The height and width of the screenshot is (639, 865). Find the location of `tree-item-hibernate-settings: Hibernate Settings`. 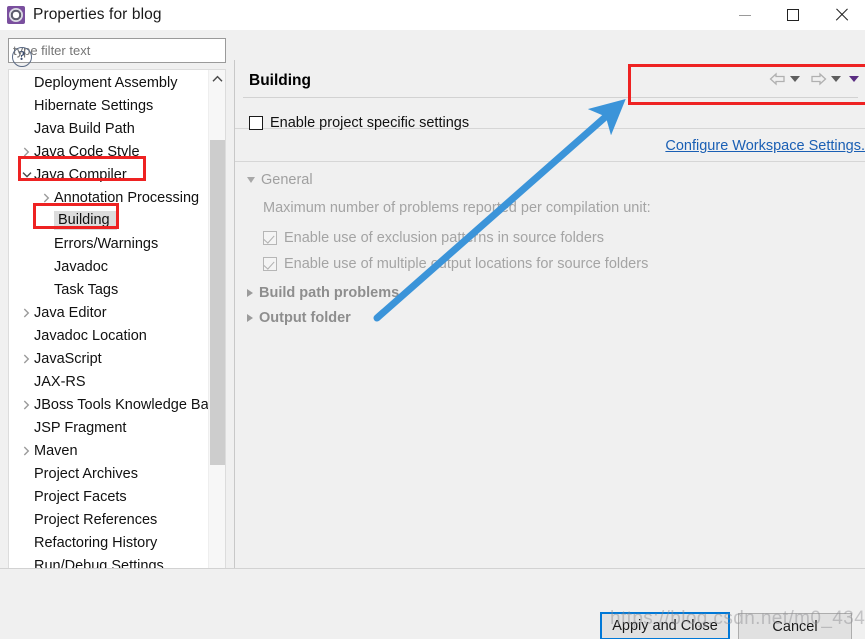

tree-item-hibernate-settings: Hibernate Settings is located at coordinates (111, 105).